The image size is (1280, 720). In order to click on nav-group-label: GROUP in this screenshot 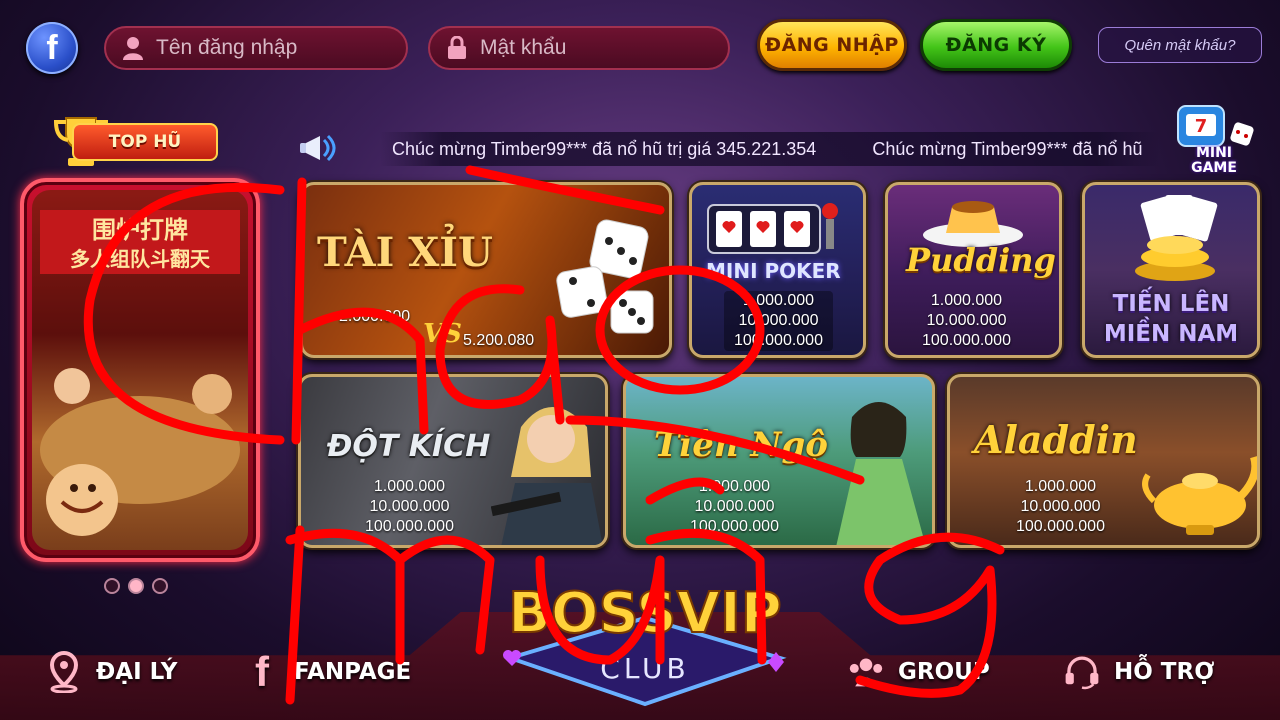, I will do `click(944, 672)`.